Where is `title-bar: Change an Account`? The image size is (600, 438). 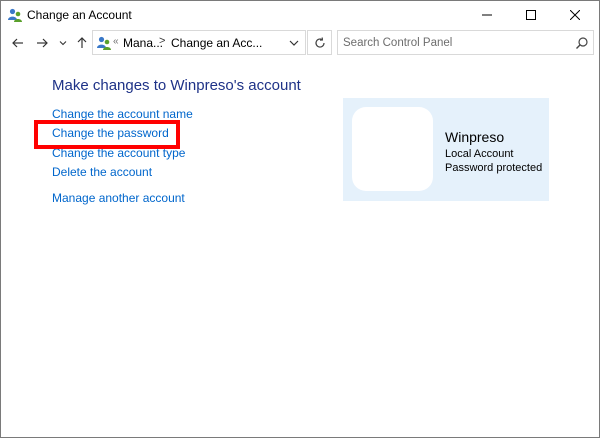 title-bar: Change an Account is located at coordinates (300, 14).